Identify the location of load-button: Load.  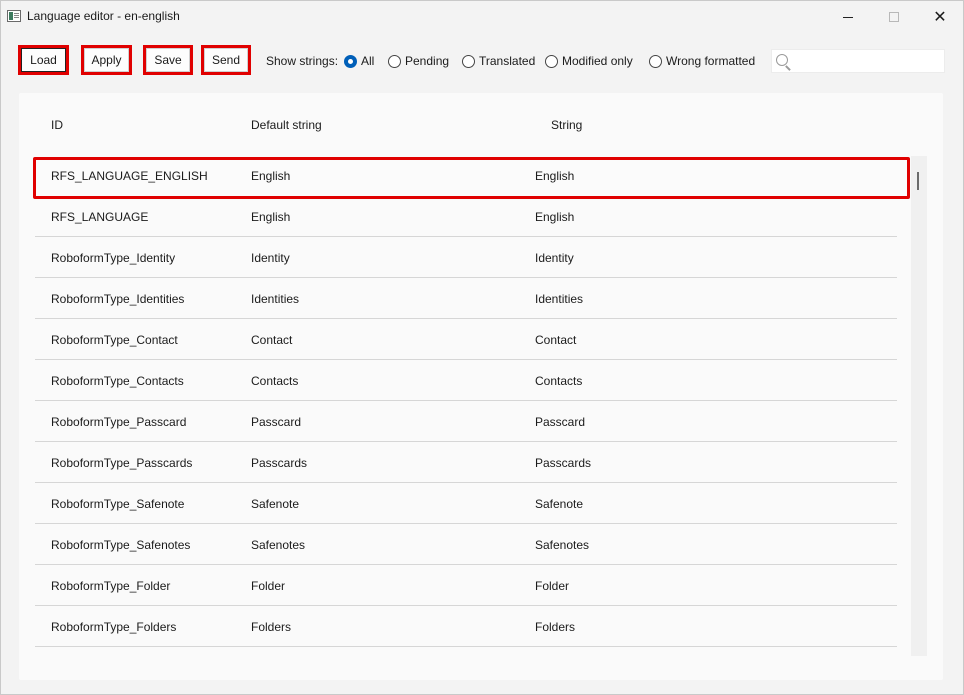
(43, 60).